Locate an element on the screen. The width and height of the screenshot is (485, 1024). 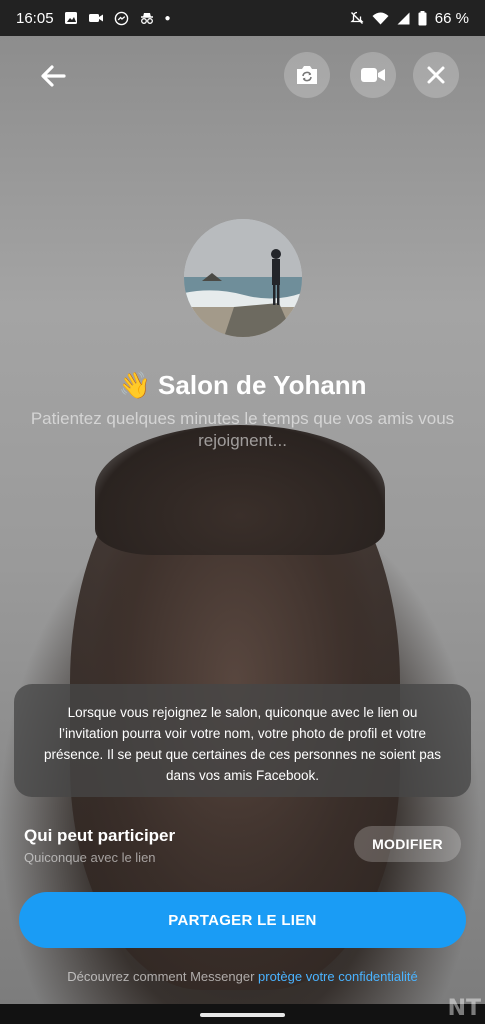
who-can-join-label: Qui peut participer is located at coordinates (100, 835).